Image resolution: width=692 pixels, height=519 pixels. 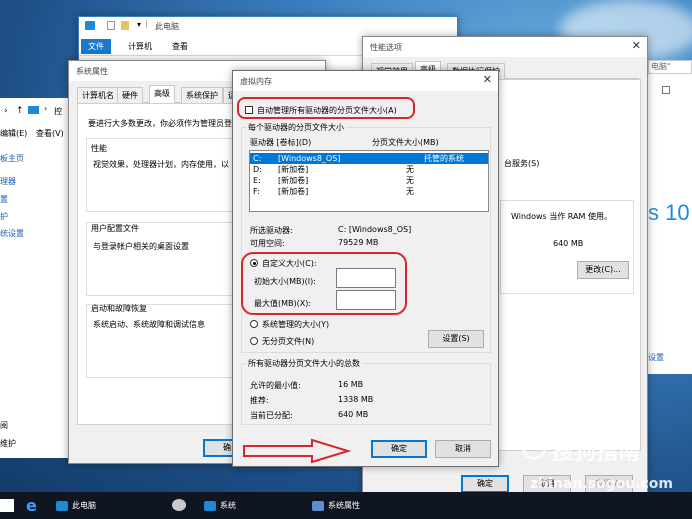 I want to click on group-title: 每个驱动器的分页文件大小, so click(x=296, y=127).